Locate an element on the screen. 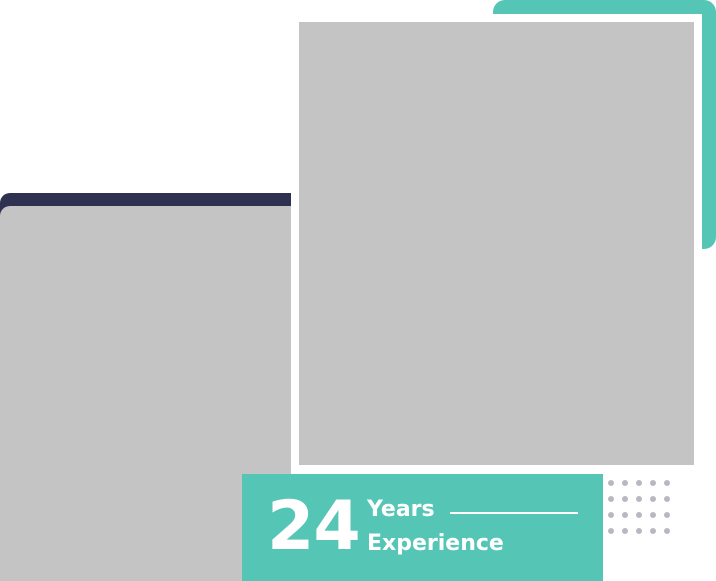 The width and height of the screenshot is (716, 581). experience-badge: 24 Years Experience is located at coordinates (422, 527).